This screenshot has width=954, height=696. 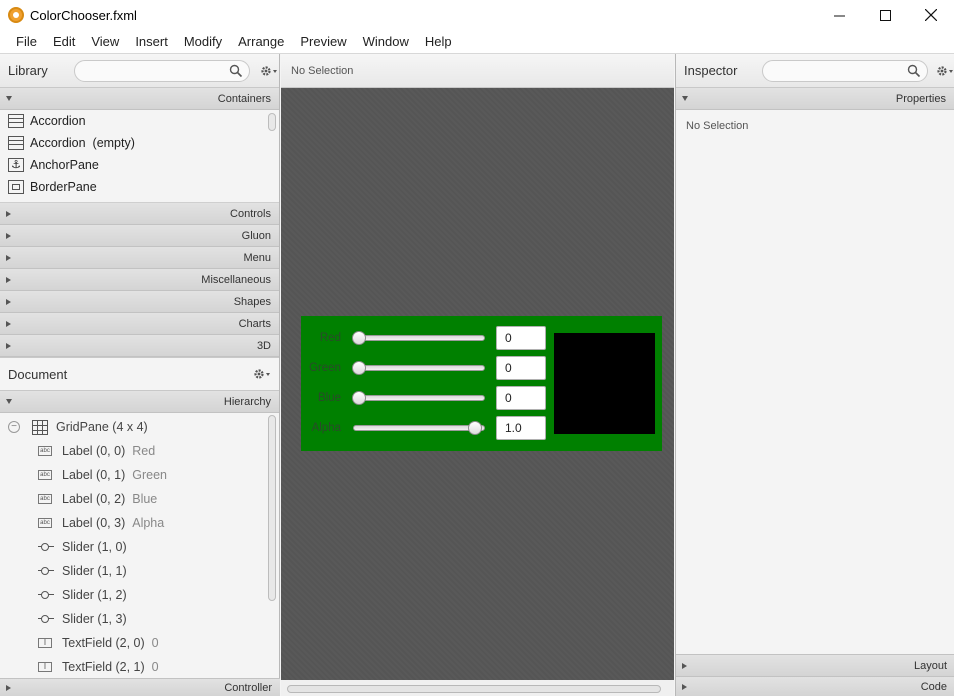 I want to click on content-header: No Selection, so click(x=477, y=71).